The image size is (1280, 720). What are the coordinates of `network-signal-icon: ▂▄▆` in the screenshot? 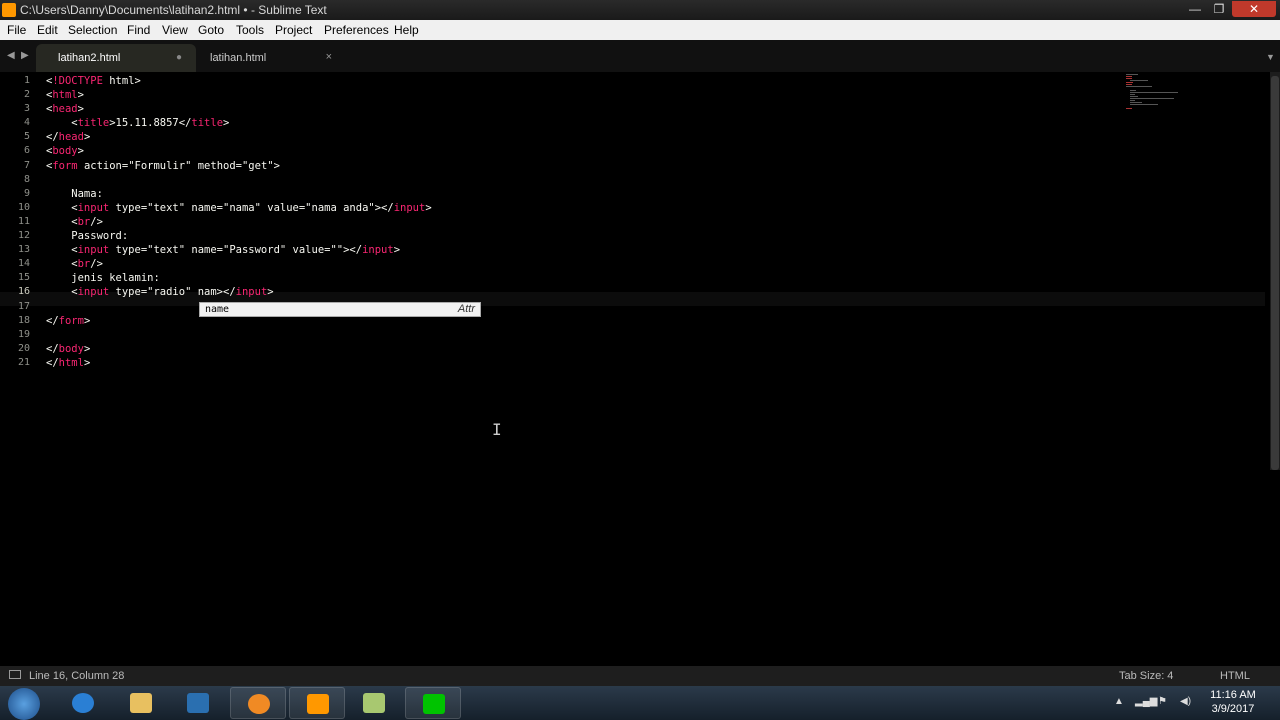 It's located at (1146, 701).